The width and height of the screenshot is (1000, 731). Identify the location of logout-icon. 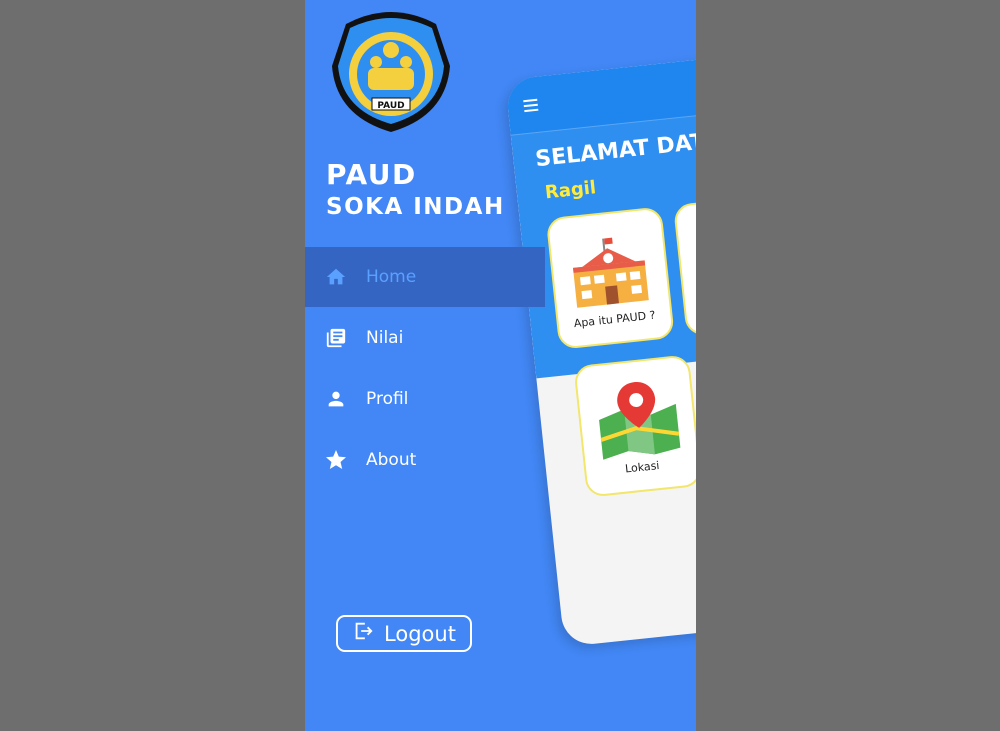
(363, 633).